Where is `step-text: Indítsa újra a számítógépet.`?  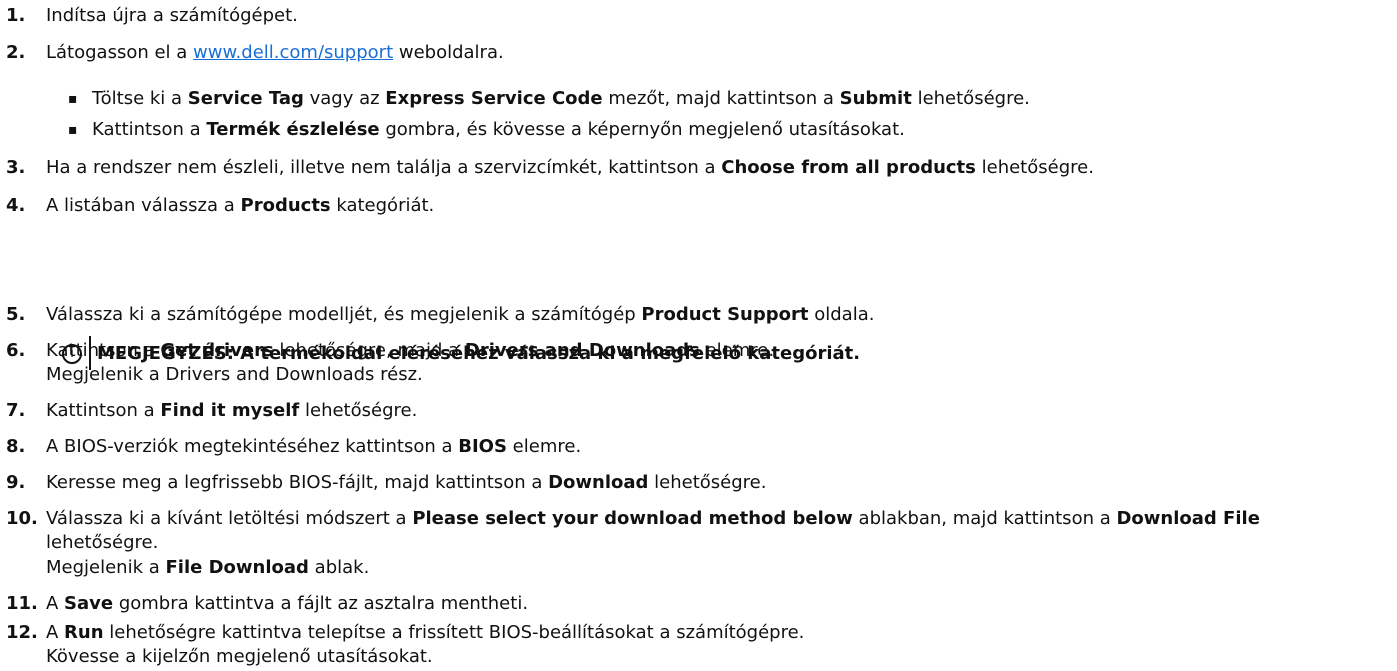 step-text: Indítsa újra a számítógépet. is located at coordinates (172, 15).